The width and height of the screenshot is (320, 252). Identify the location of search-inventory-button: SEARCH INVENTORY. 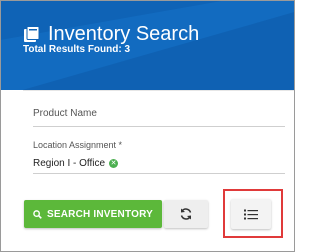
(93, 214).